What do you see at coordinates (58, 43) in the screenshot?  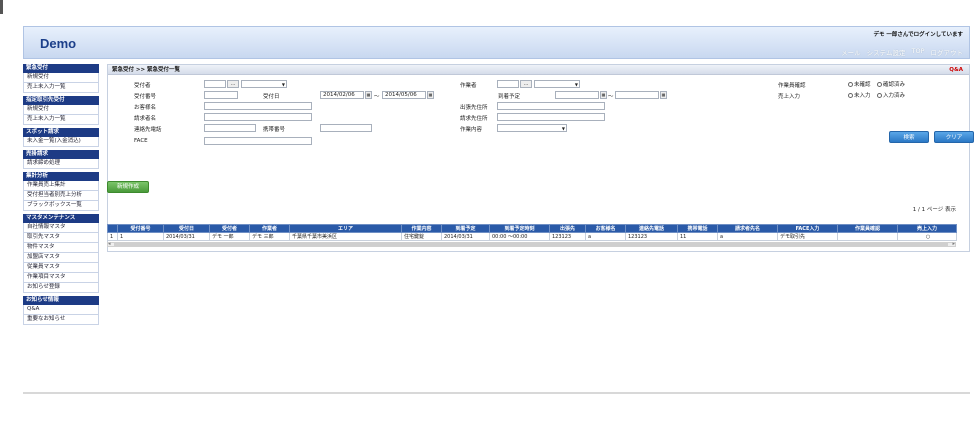 I see `app-logo: Demo` at bounding box center [58, 43].